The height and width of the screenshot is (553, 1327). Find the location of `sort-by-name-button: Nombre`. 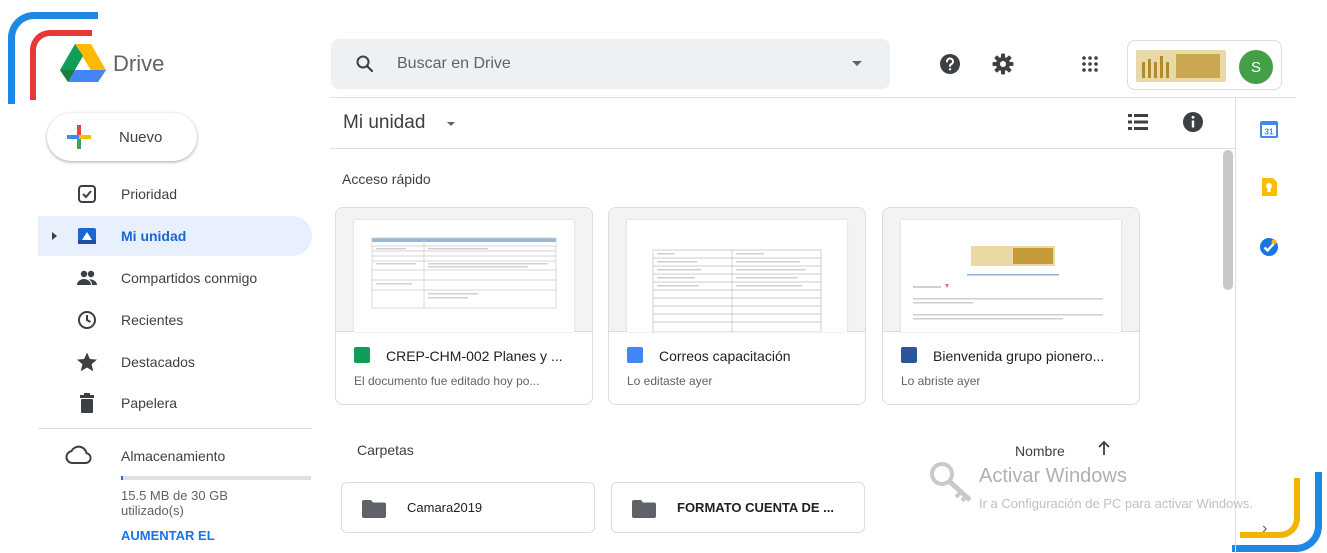

sort-by-name-button: Nombre is located at coordinates (1040, 451).